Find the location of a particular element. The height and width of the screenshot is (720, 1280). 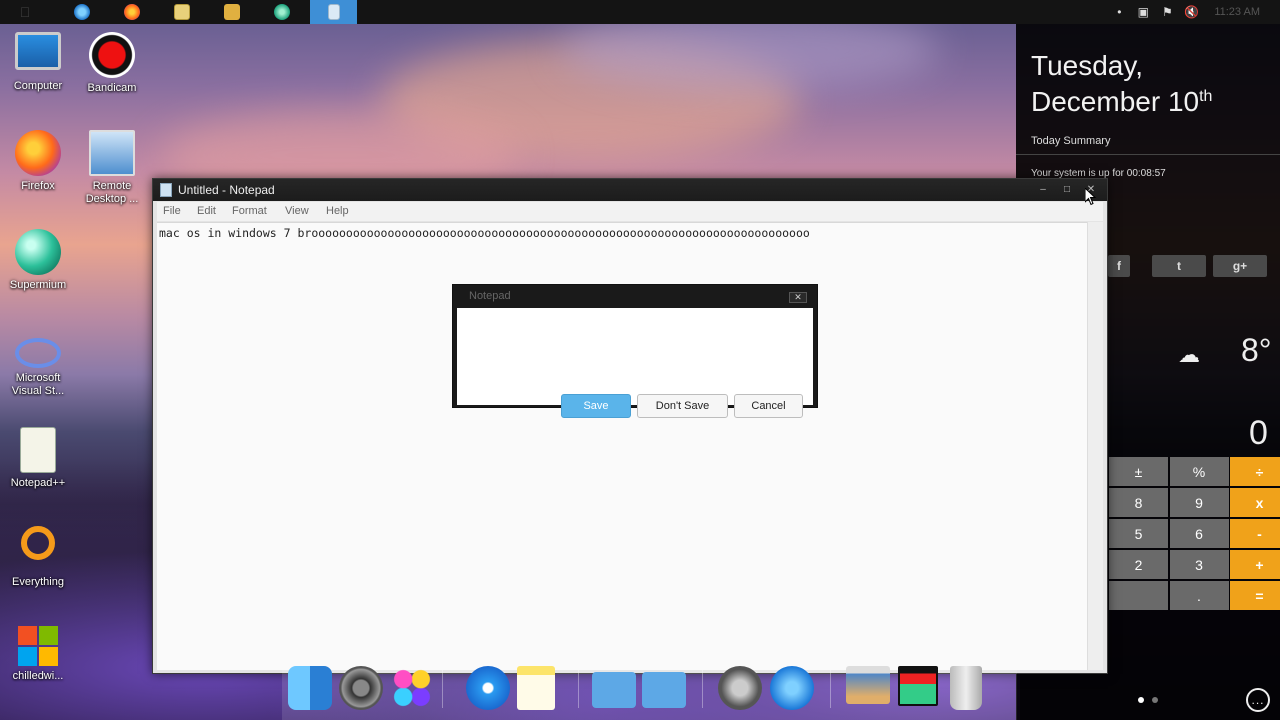

desktop-icon-computer: Computer is located at coordinates (38, 62).